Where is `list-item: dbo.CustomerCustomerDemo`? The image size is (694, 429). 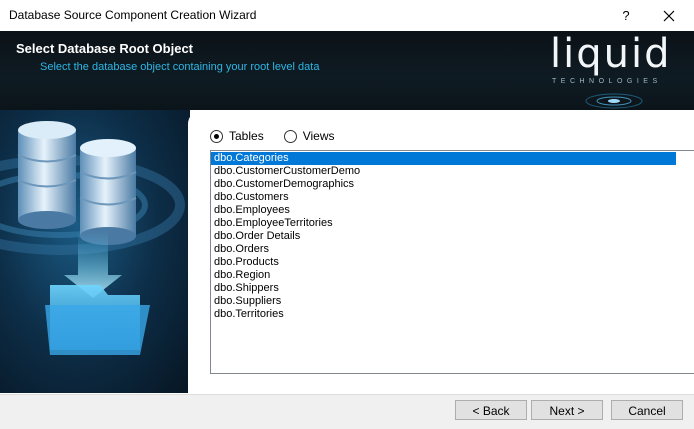
list-item: dbo.CustomerCustomerDemo is located at coordinates (452, 171).